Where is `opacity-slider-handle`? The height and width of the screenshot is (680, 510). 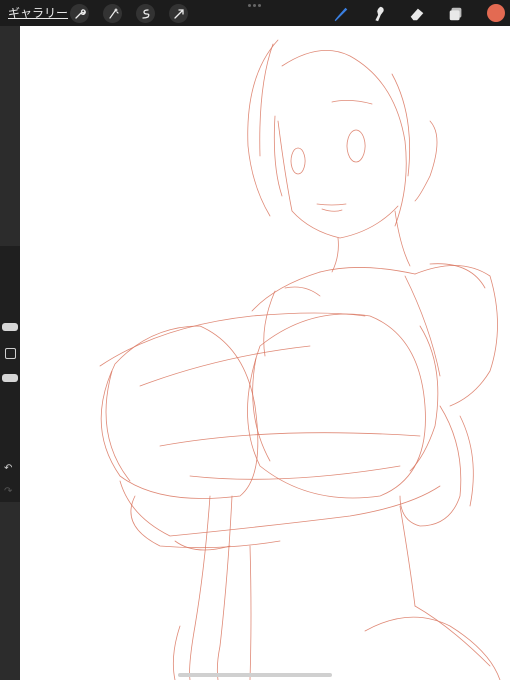
opacity-slider-handle is located at coordinates (10, 378).